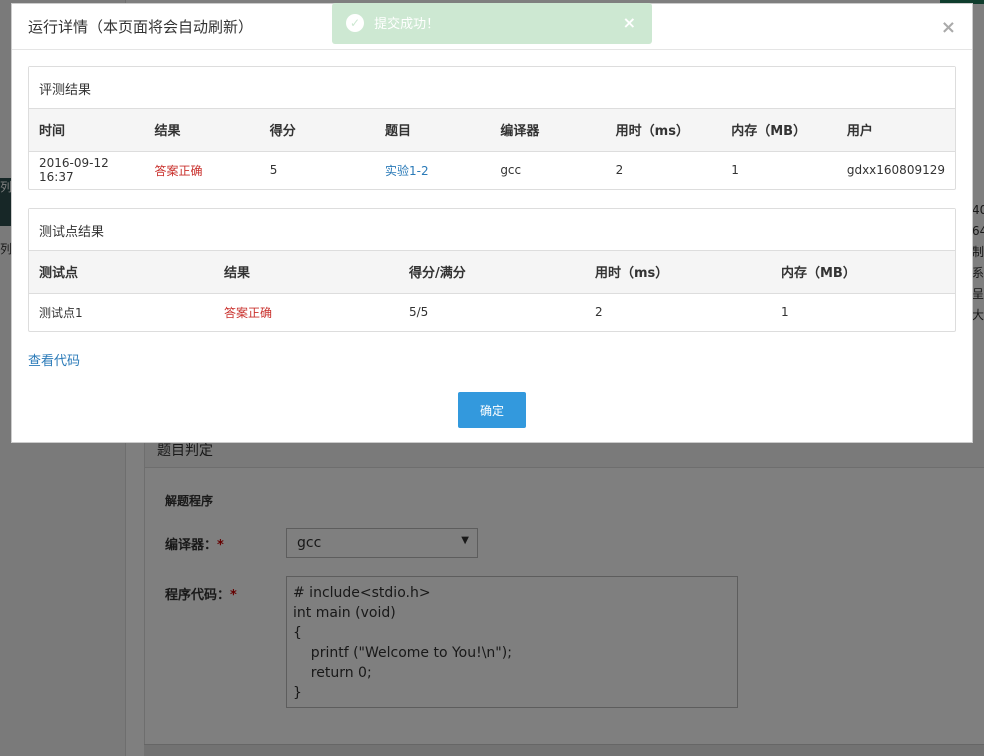 The image size is (984, 756). What do you see at coordinates (492, 88) in the screenshot?
I see `eval-result-title: 评测结果` at bounding box center [492, 88].